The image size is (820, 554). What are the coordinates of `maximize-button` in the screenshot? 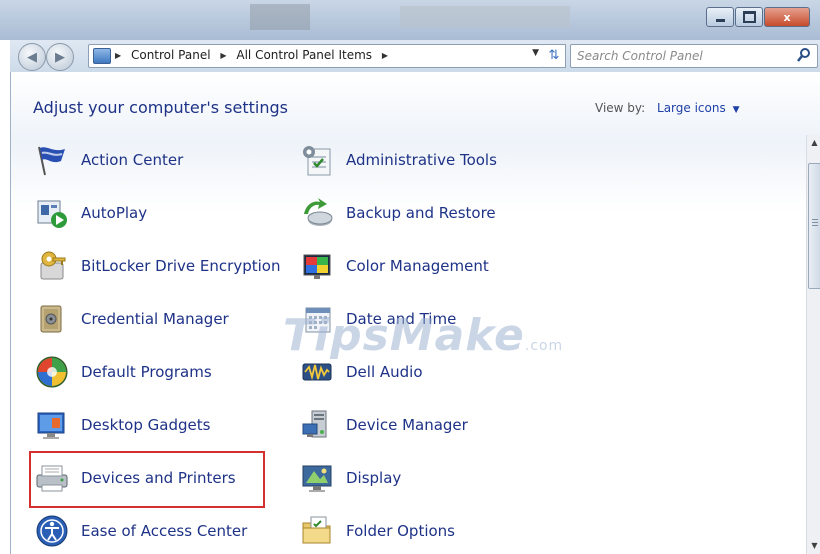 It's located at (749, 17).